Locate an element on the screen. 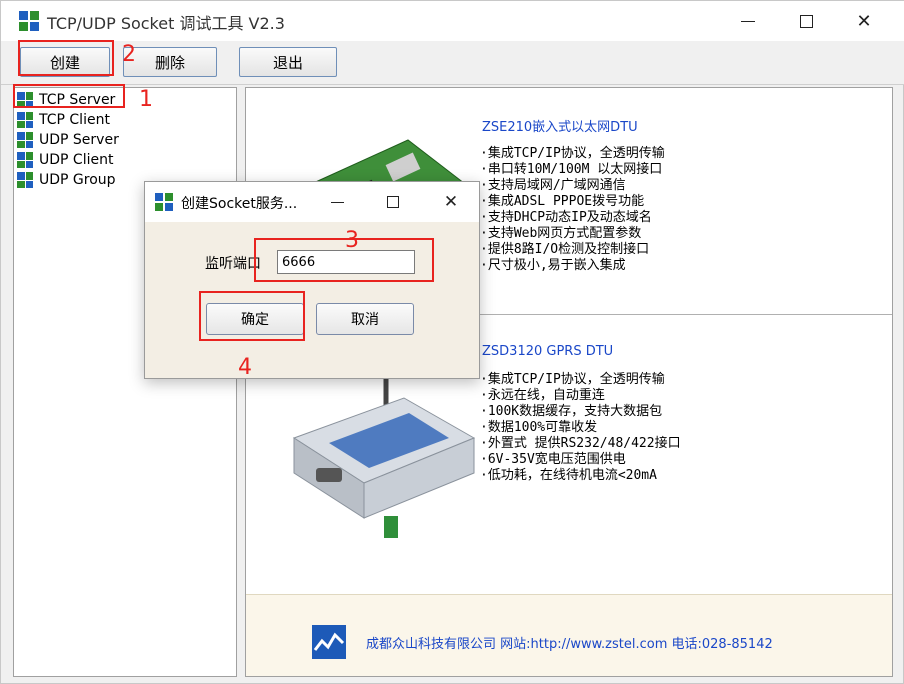 The width and height of the screenshot is (904, 684). feature-item: ·支持Web网页方式配置参数 is located at coordinates (561, 233).